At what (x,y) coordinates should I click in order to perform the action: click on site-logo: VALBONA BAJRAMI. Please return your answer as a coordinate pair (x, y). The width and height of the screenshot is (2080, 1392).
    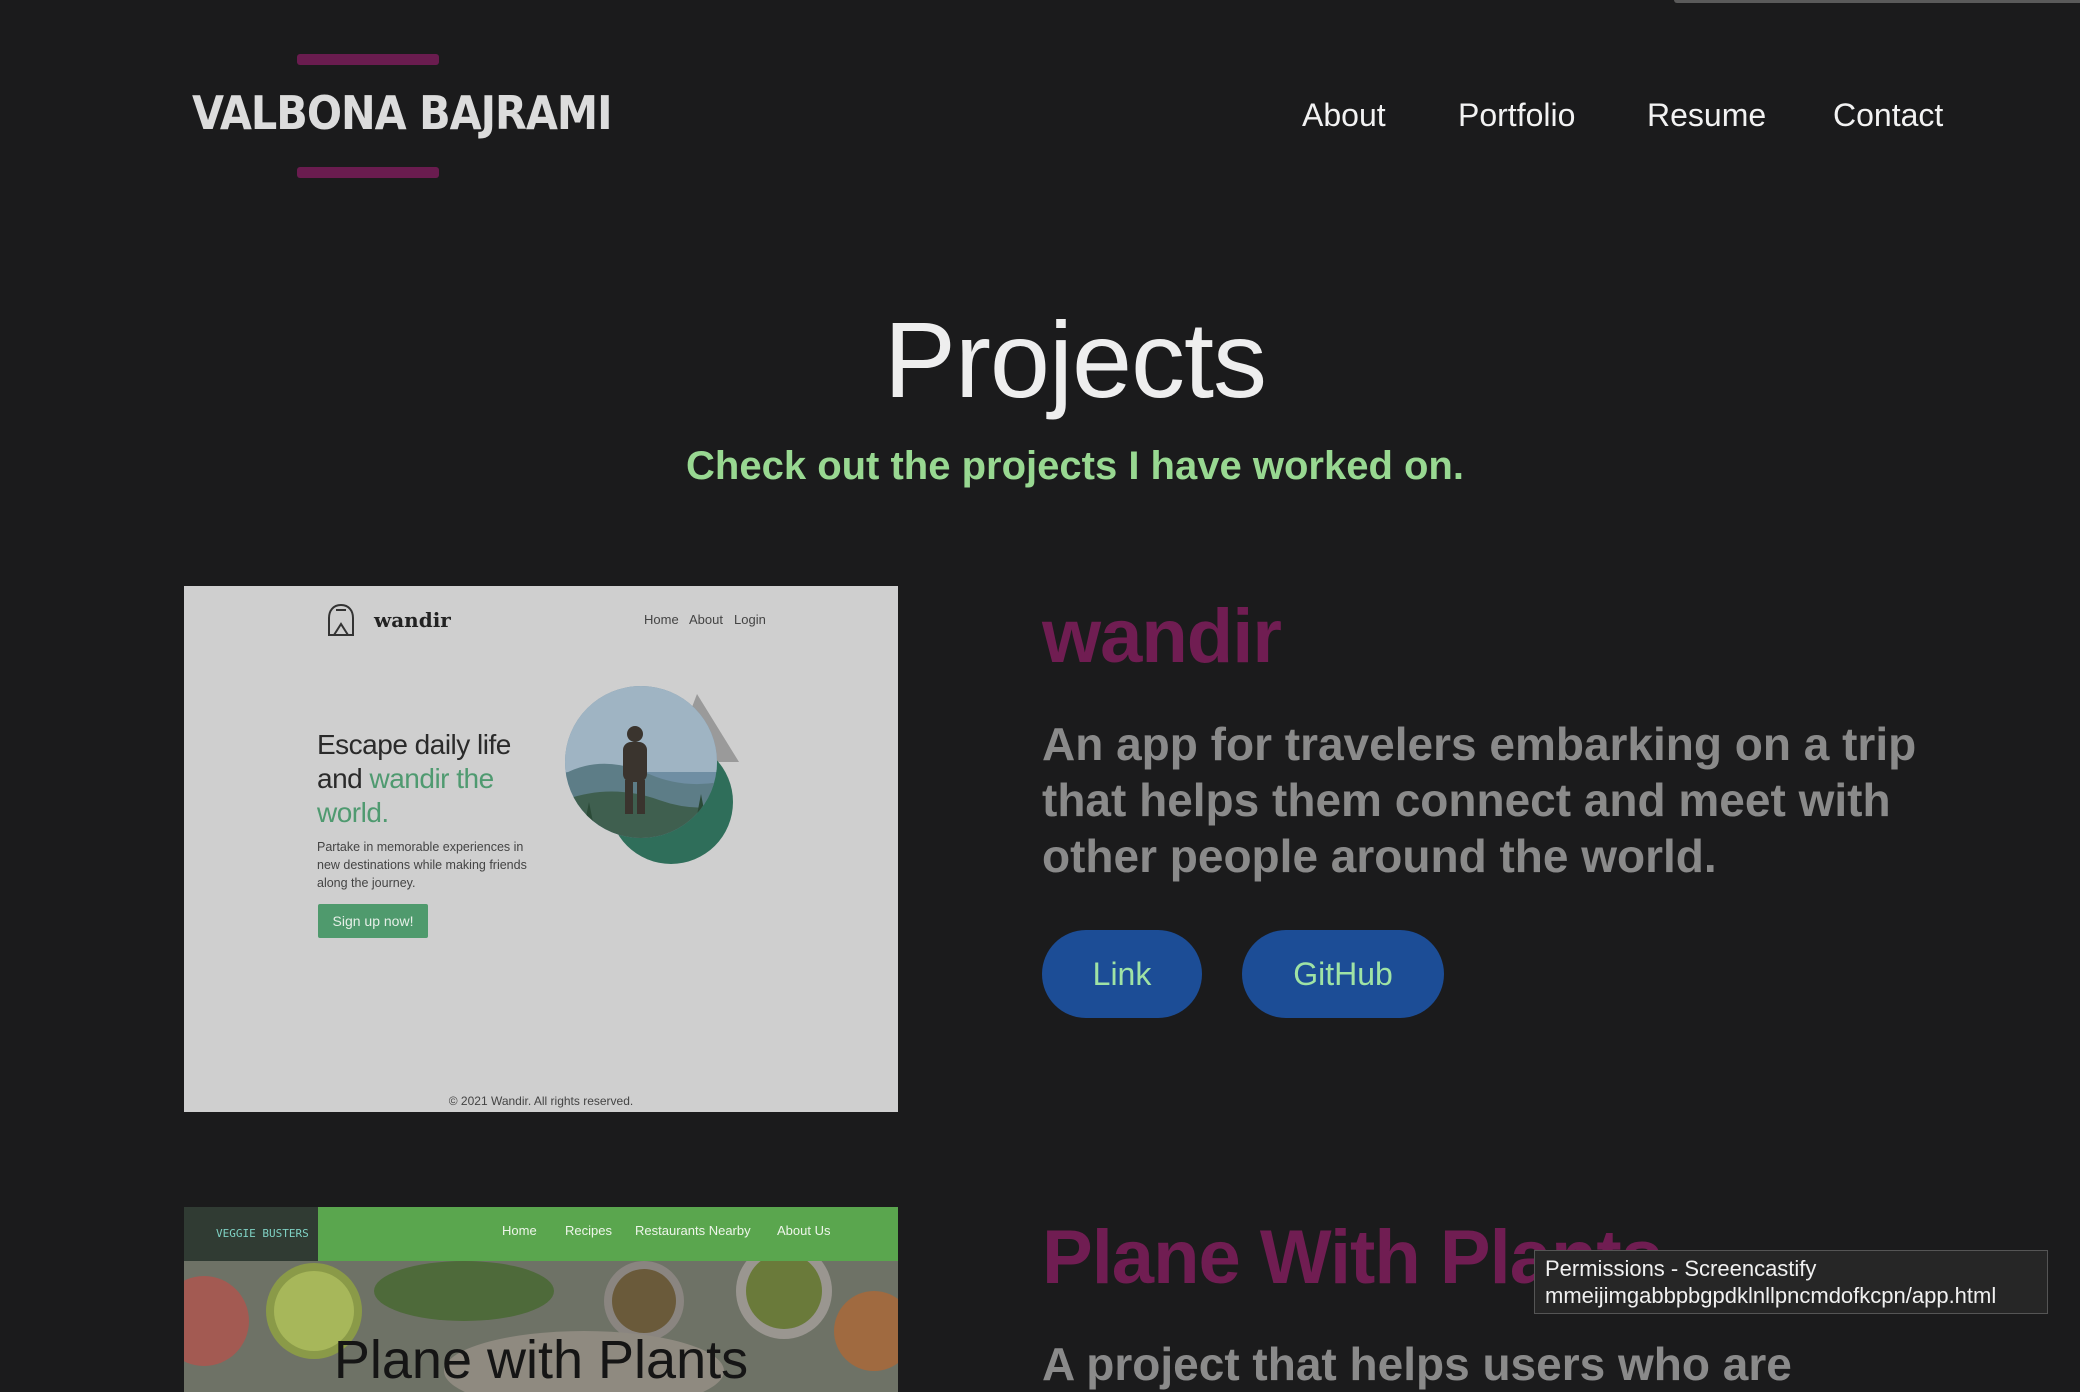
    Looking at the image, I should click on (402, 116).